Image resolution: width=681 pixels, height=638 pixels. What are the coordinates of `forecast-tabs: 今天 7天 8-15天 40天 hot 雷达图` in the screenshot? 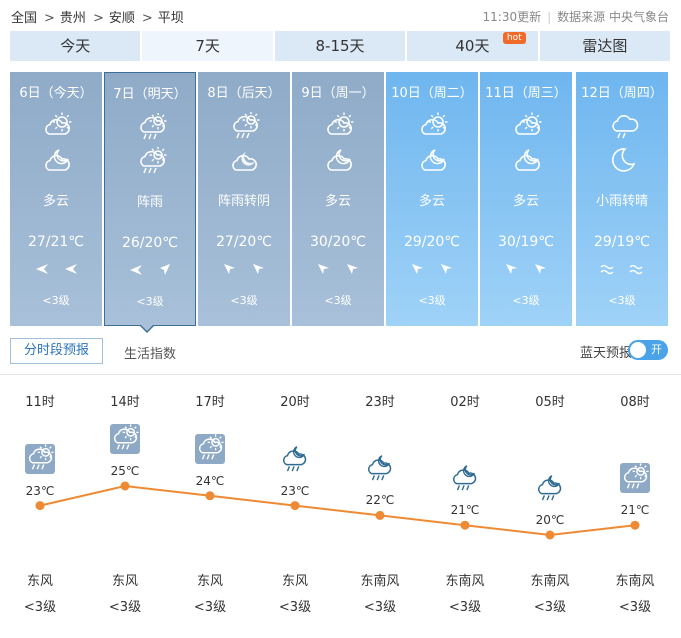 It's located at (340, 46).